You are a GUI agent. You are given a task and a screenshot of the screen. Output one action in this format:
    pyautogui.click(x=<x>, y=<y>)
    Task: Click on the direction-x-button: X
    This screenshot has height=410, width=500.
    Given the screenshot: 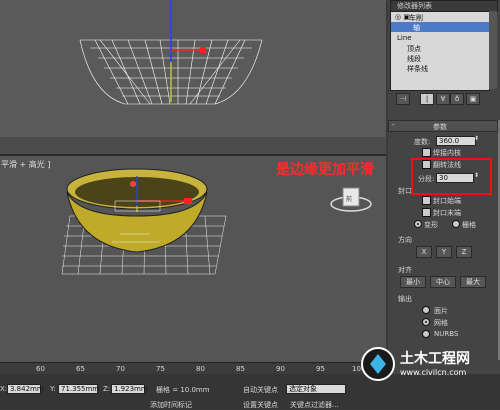 What is the action you would take?
    pyautogui.click(x=424, y=252)
    